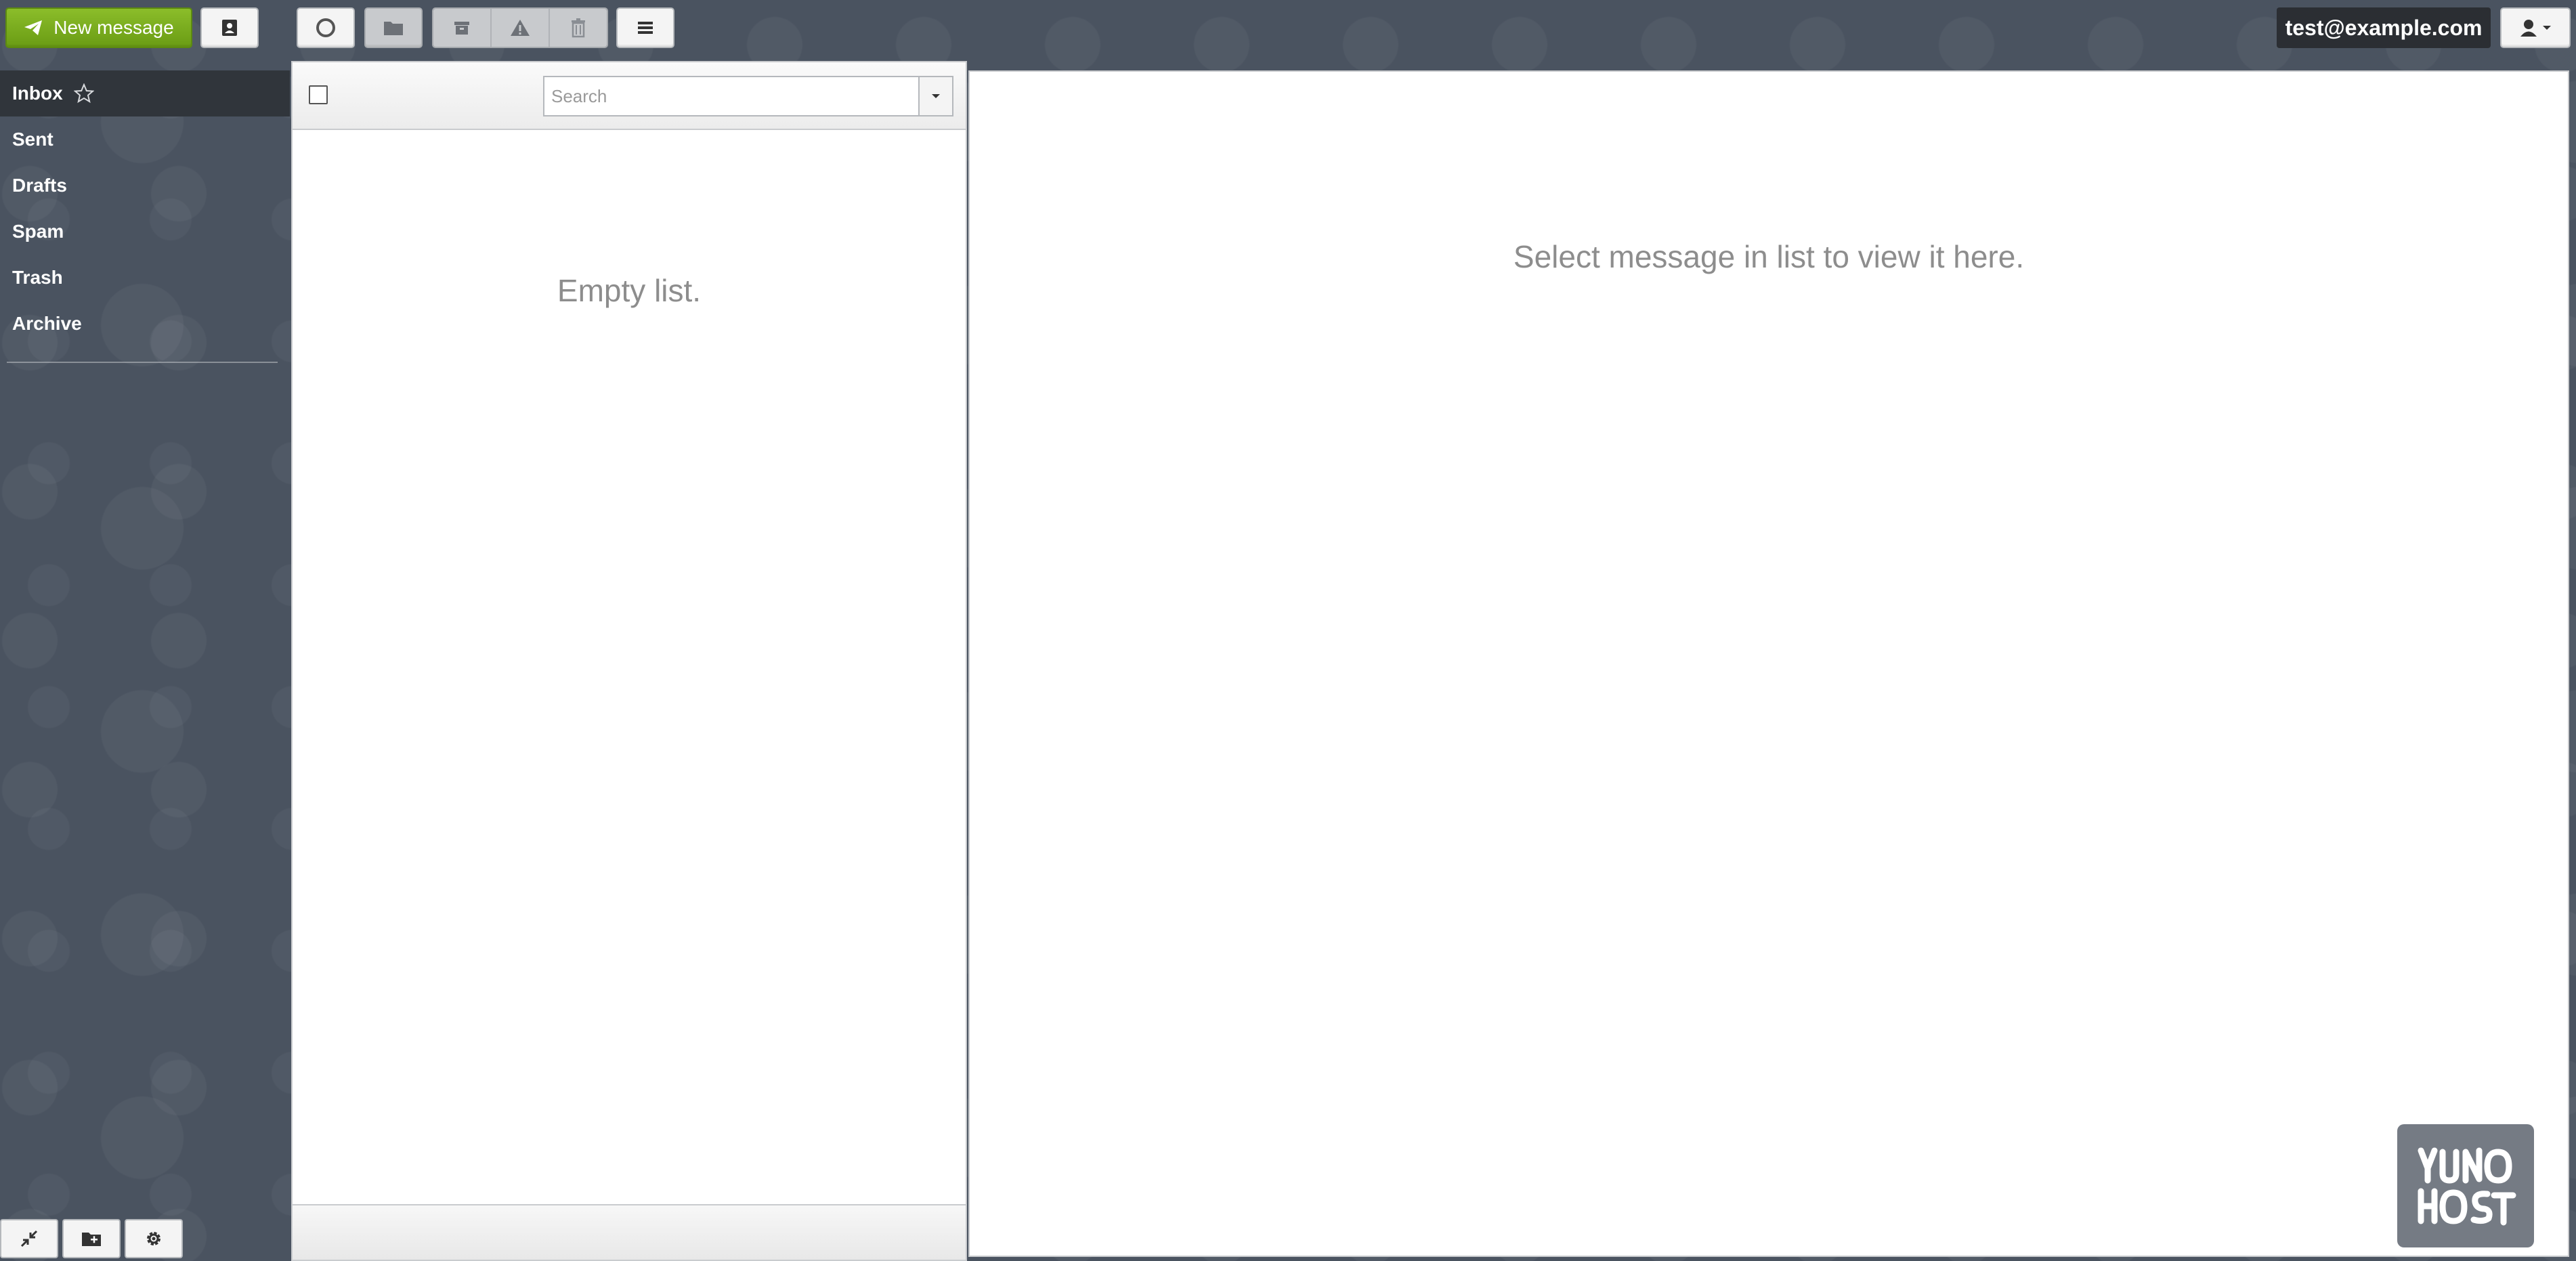 The width and height of the screenshot is (2576, 1261). Describe the element at coordinates (33, 28) in the screenshot. I see `paper-plane-icon` at that location.